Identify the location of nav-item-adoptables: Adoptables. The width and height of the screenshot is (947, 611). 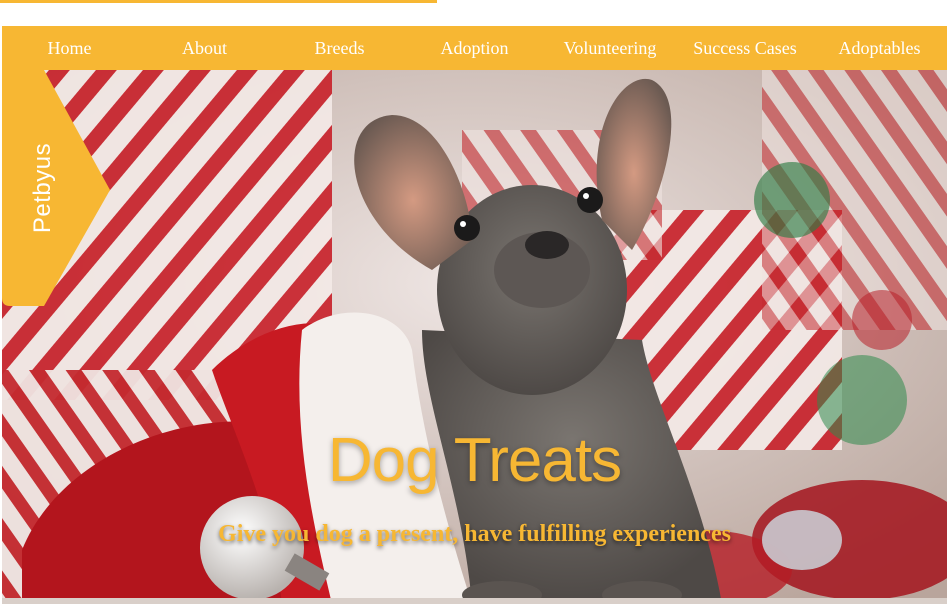
(879, 48).